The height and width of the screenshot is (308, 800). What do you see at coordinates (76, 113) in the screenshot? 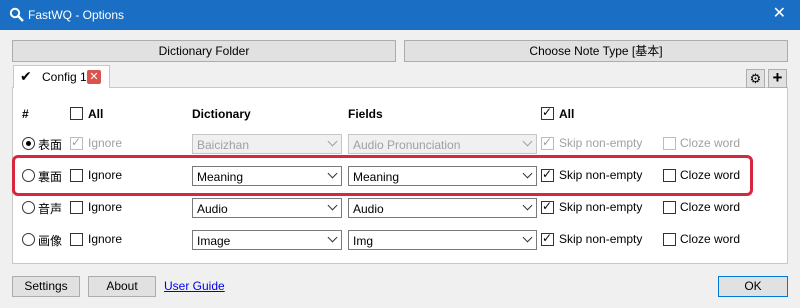
I see `select-all-ignore-checkbox` at bounding box center [76, 113].